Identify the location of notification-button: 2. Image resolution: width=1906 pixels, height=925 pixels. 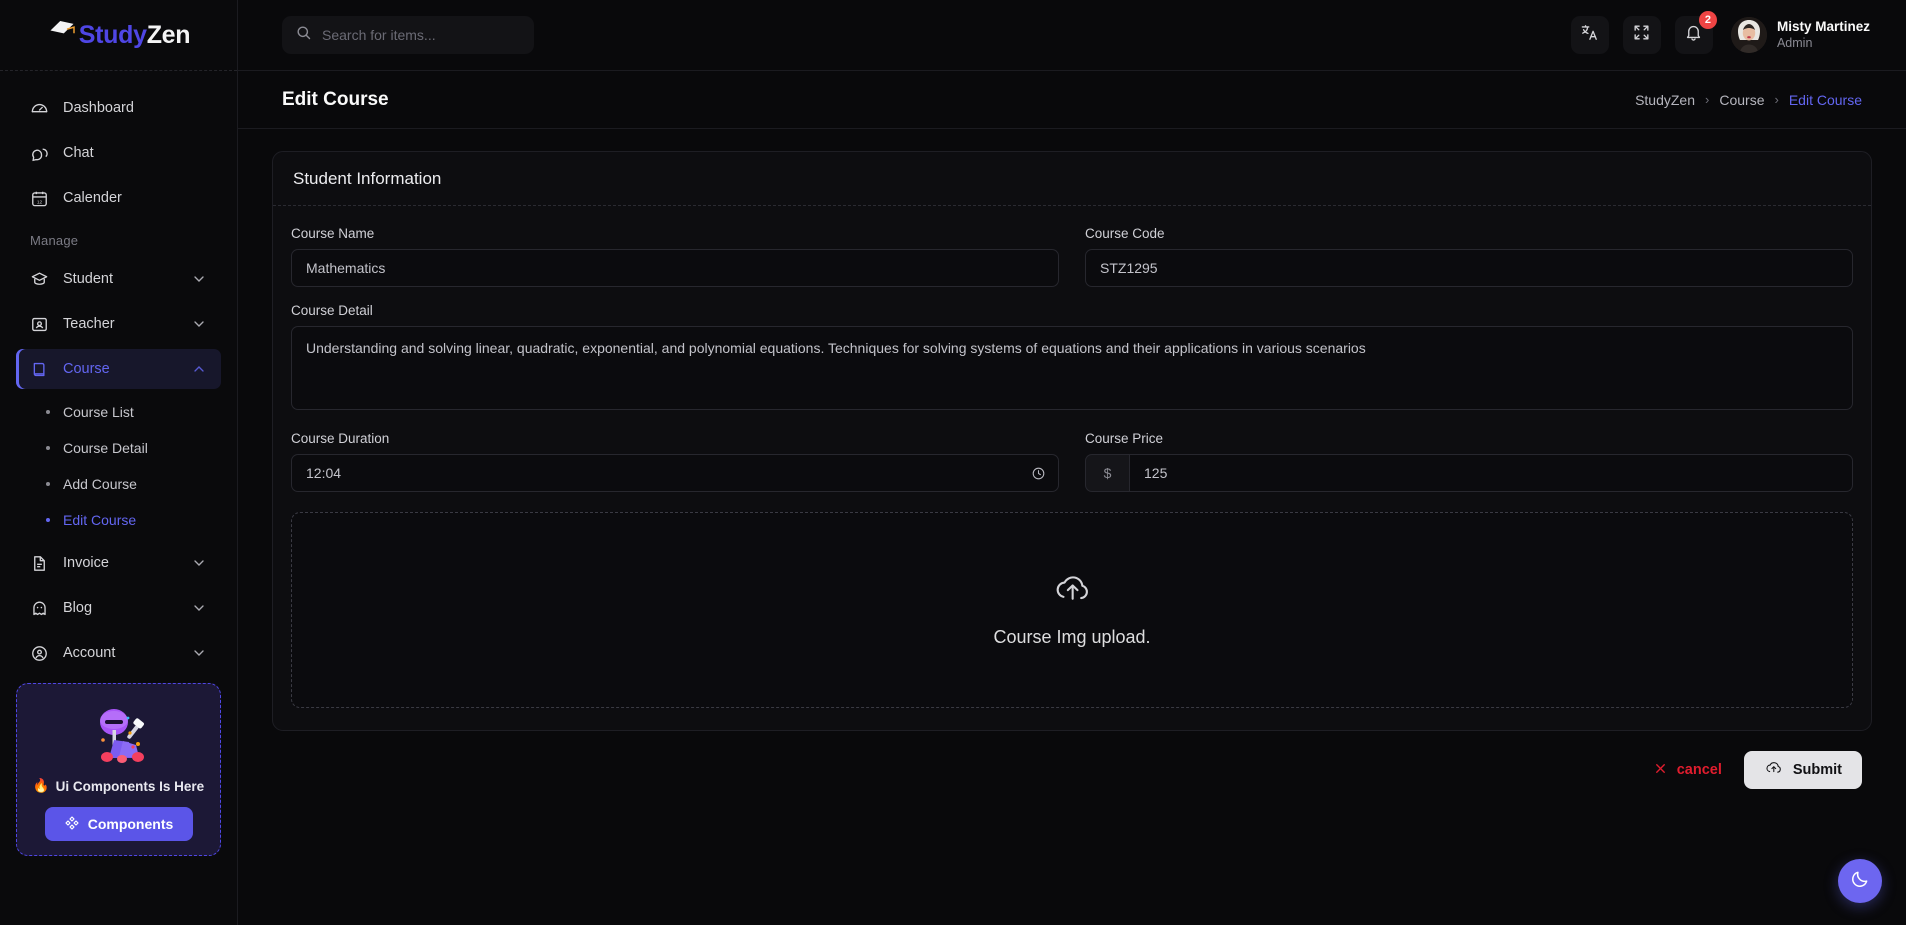
(1695, 32).